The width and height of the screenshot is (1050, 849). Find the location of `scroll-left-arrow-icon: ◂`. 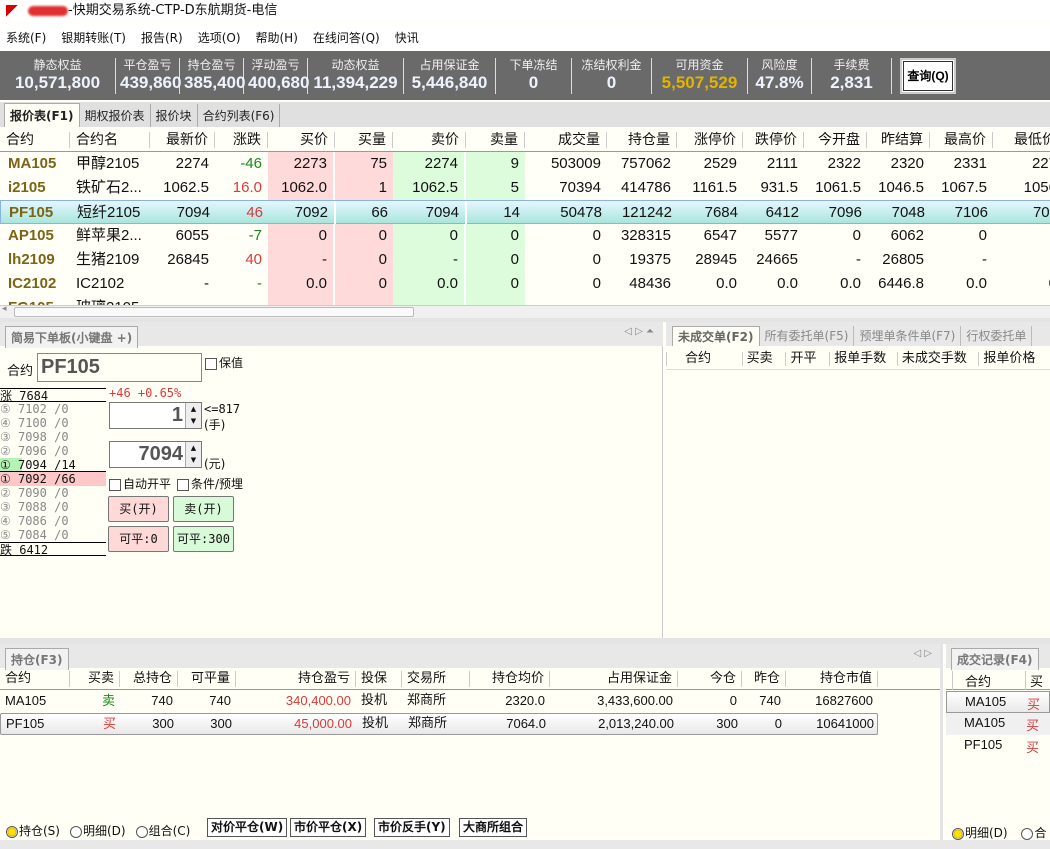

scroll-left-arrow-icon: ◂ is located at coordinates (4, 309).